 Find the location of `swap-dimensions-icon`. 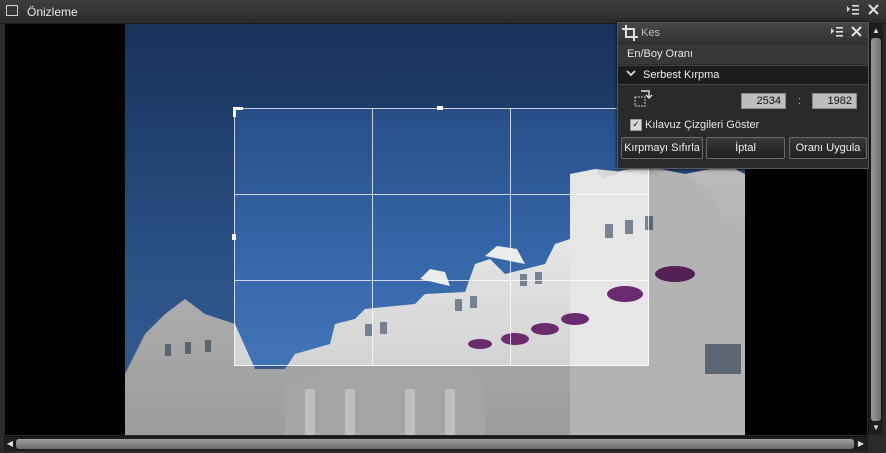

swap-dimensions-icon is located at coordinates (644, 99).